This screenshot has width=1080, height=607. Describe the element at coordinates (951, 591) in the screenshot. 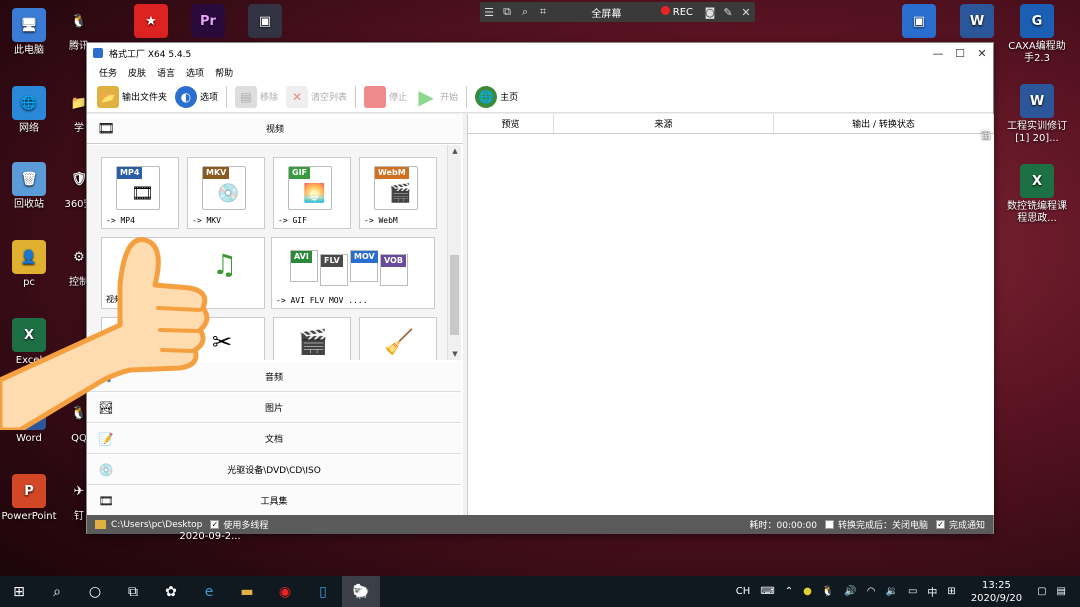

I see `ime-grid-icon: ⊞` at that location.